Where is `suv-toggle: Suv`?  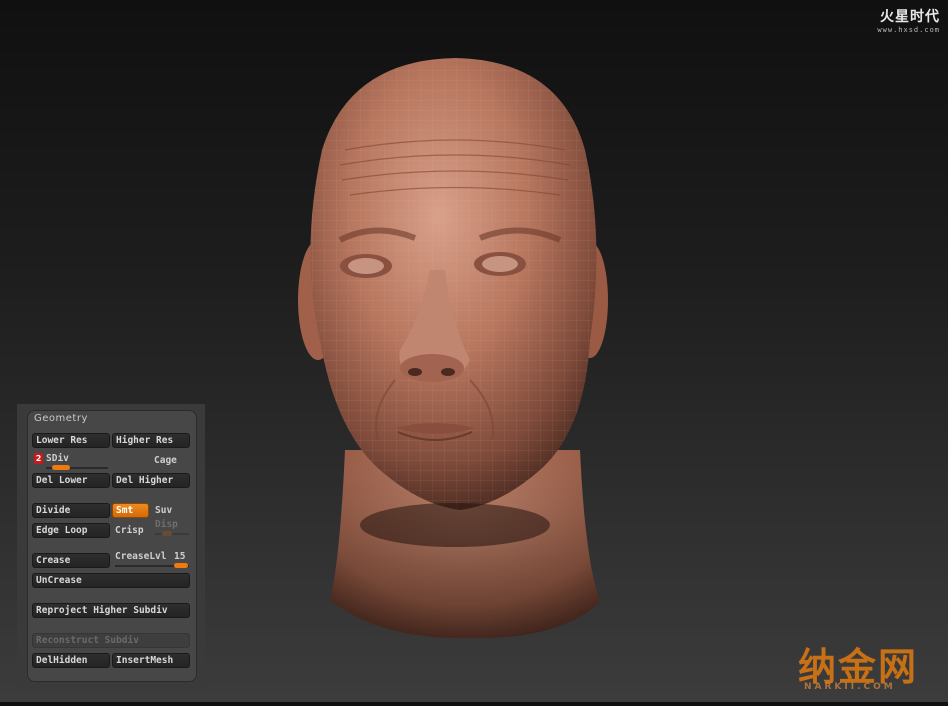
suv-toggle: Suv is located at coordinates (163, 511).